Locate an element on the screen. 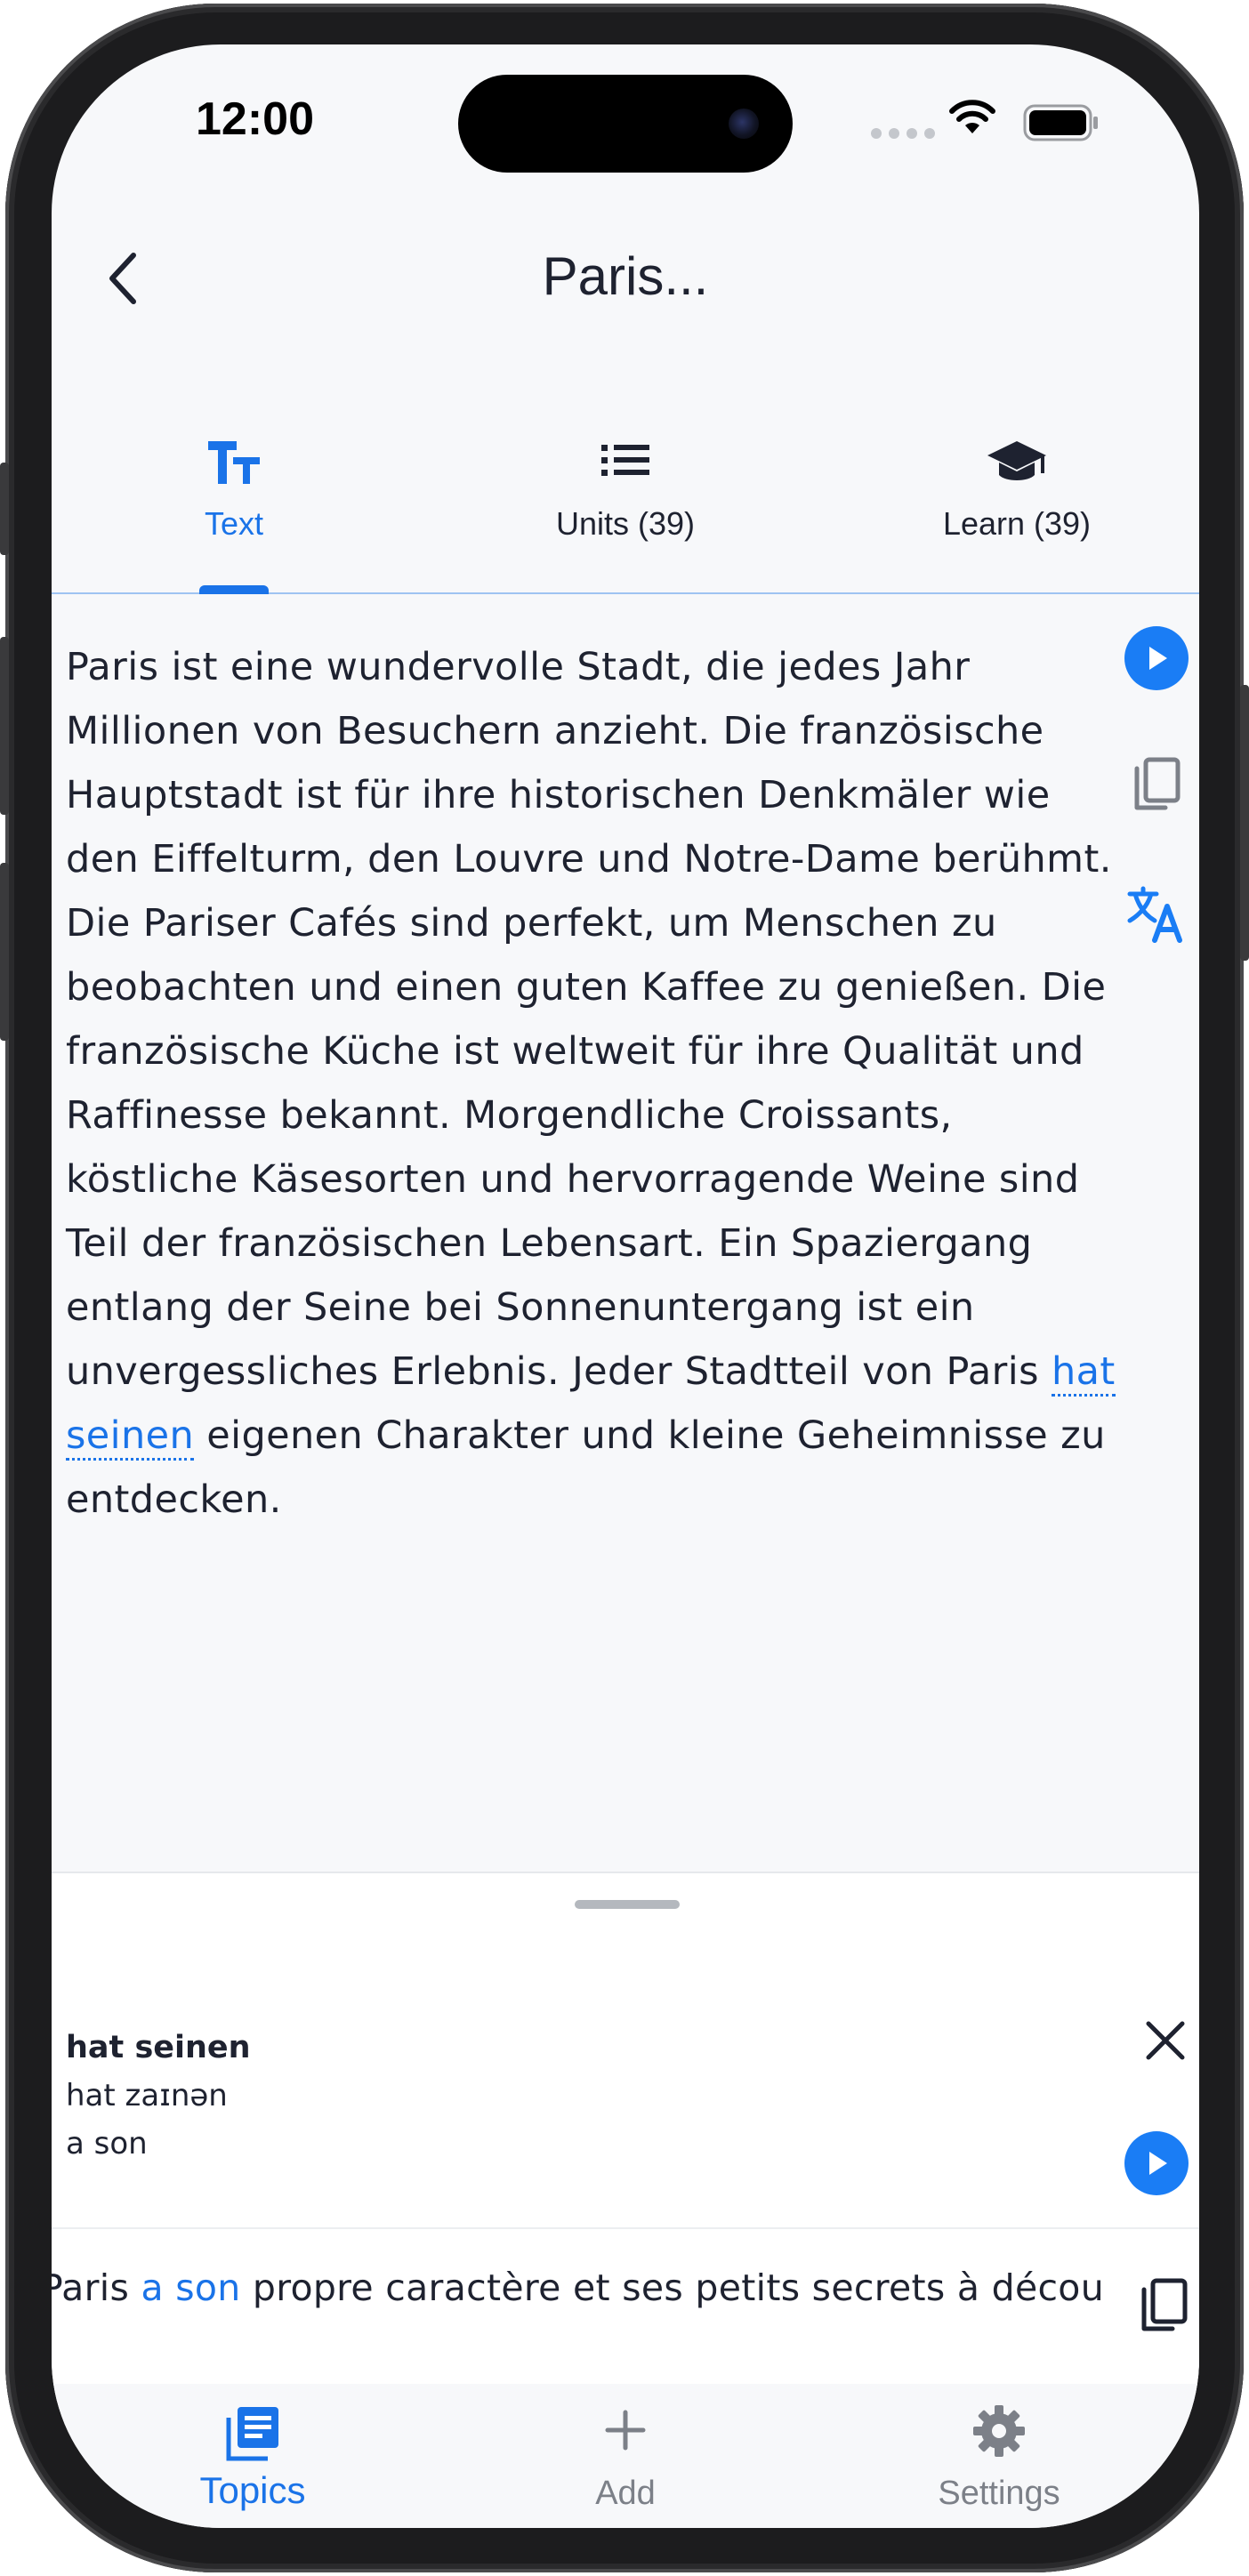 The height and width of the screenshot is (2576, 1249). tab-learn: Learn (39) is located at coordinates (1017, 491).